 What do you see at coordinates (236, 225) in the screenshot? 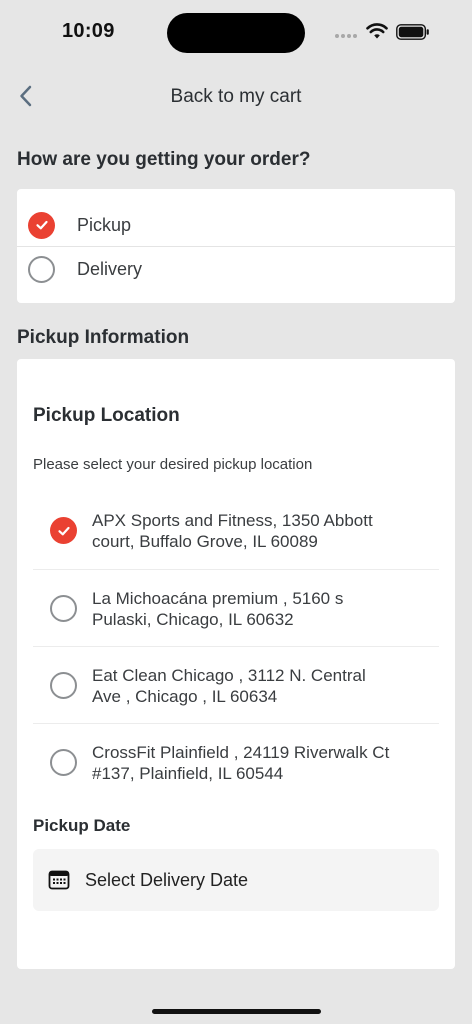
I see `option-pickup: Pickup` at bounding box center [236, 225].